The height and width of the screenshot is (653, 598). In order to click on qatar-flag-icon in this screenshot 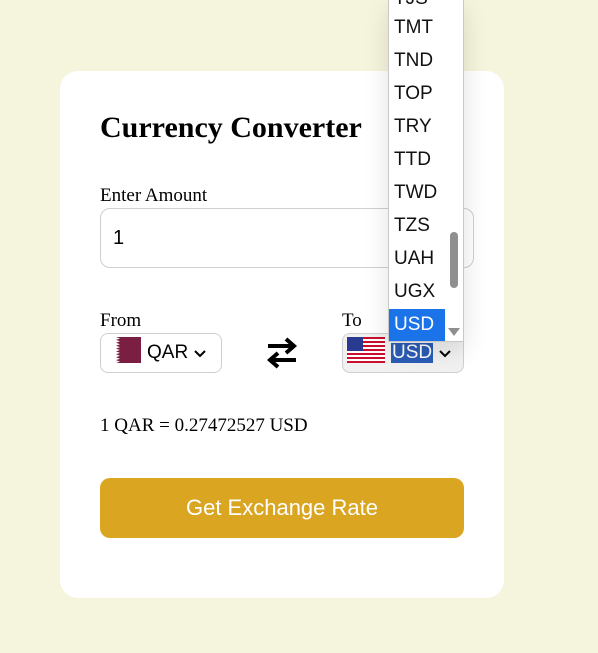, I will do `click(123, 353)`.